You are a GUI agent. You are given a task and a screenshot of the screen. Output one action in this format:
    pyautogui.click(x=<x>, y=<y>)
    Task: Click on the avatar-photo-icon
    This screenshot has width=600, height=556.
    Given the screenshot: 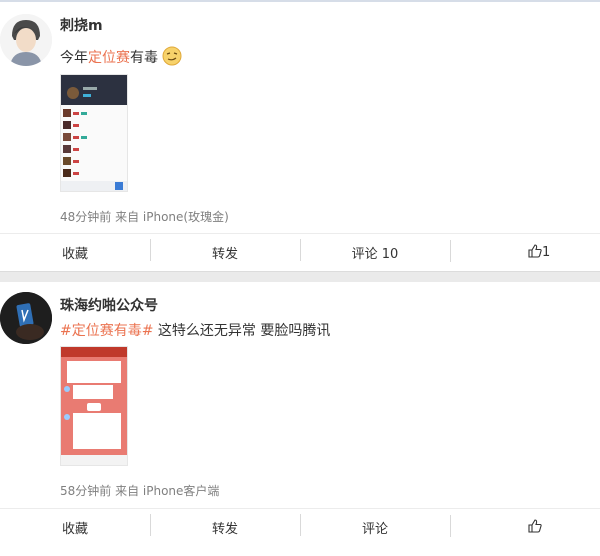 What is the action you would take?
    pyautogui.click(x=26, y=318)
    